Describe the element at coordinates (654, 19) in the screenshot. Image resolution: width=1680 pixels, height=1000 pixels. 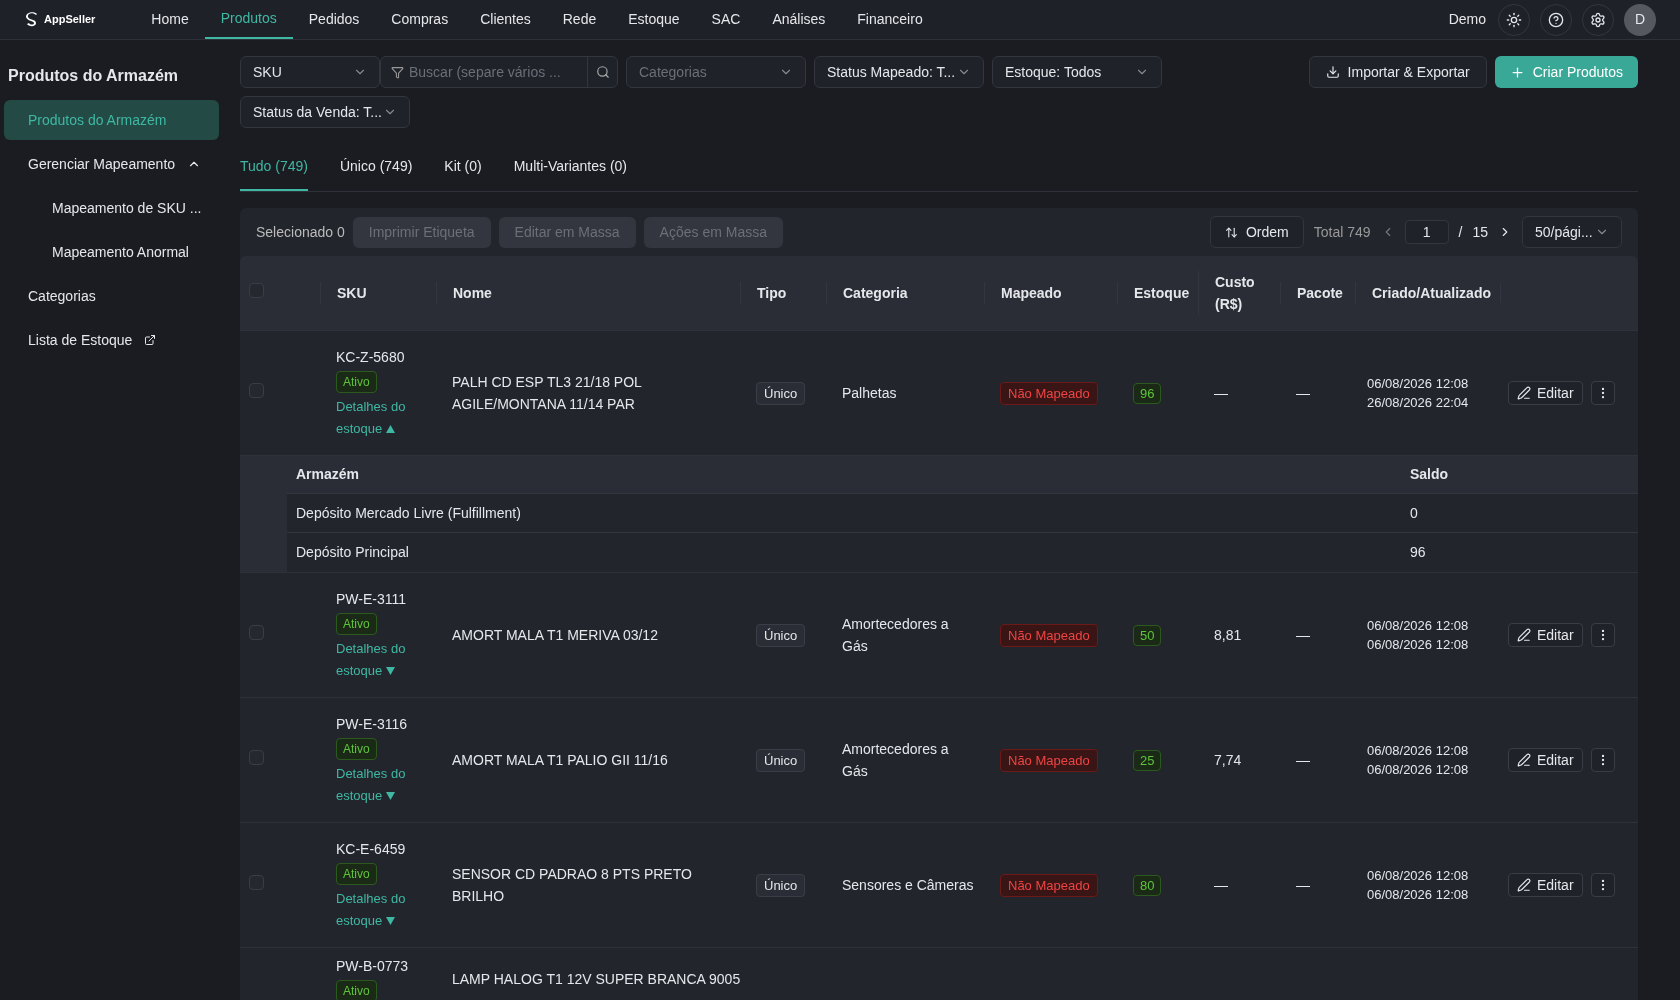
I see `nav-tab: Estoque` at that location.